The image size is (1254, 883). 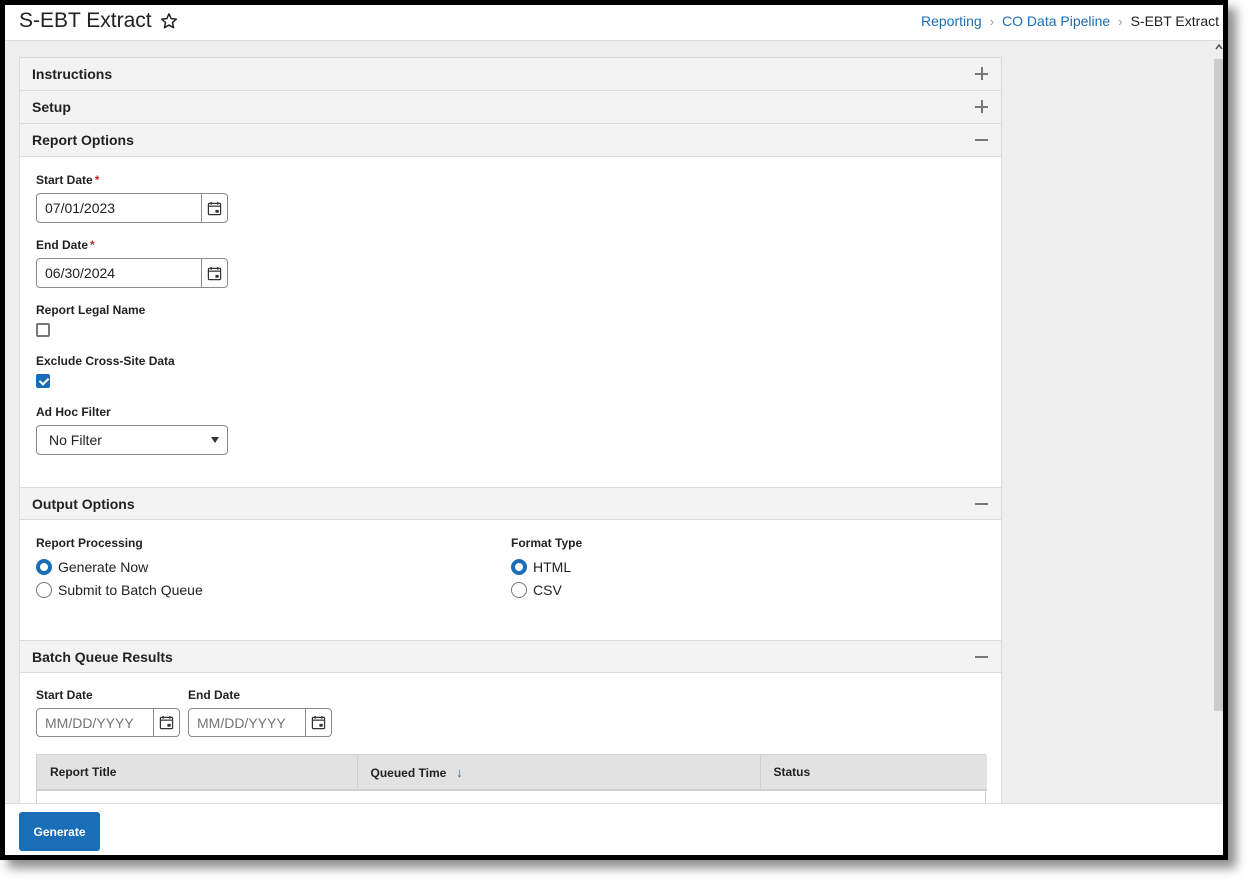 What do you see at coordinates (214, 695) in the screenshot?
I see `batch-end-date-label: End Date` at bounding box center [214, 695].